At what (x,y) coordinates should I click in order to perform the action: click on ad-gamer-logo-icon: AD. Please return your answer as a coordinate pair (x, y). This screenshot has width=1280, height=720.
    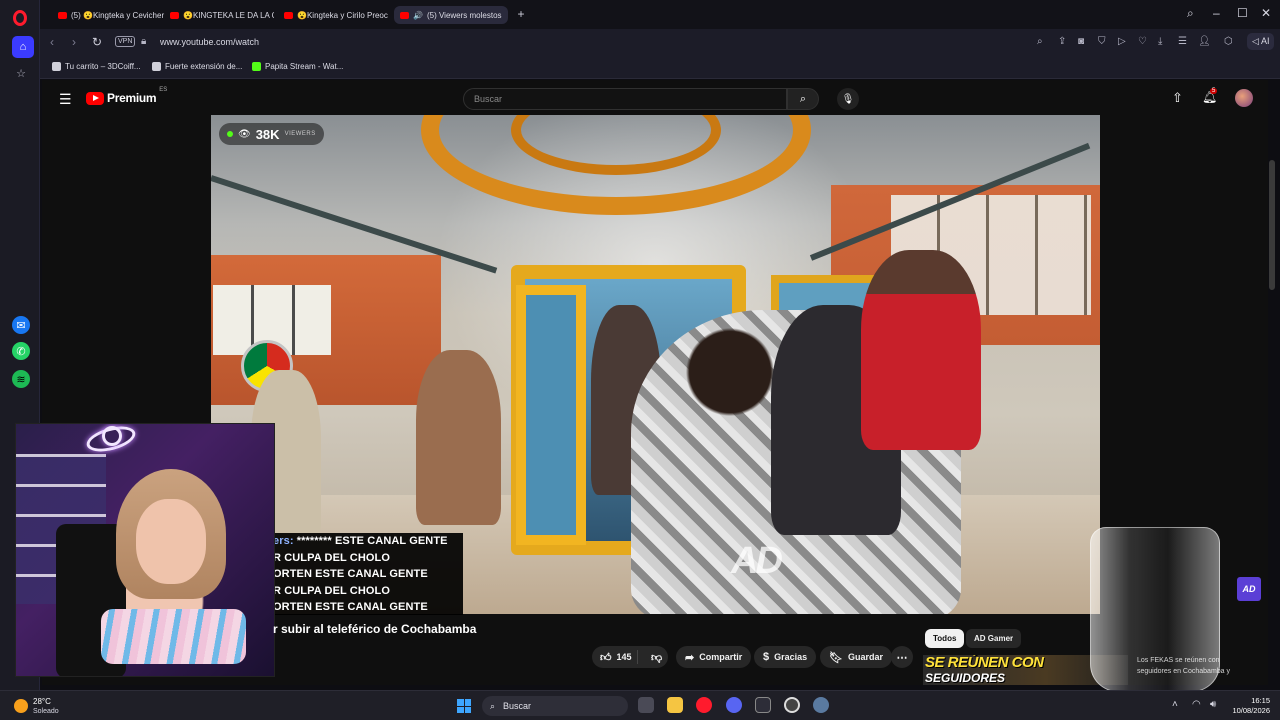
    Looking at the image, I should click on (1249, 589).